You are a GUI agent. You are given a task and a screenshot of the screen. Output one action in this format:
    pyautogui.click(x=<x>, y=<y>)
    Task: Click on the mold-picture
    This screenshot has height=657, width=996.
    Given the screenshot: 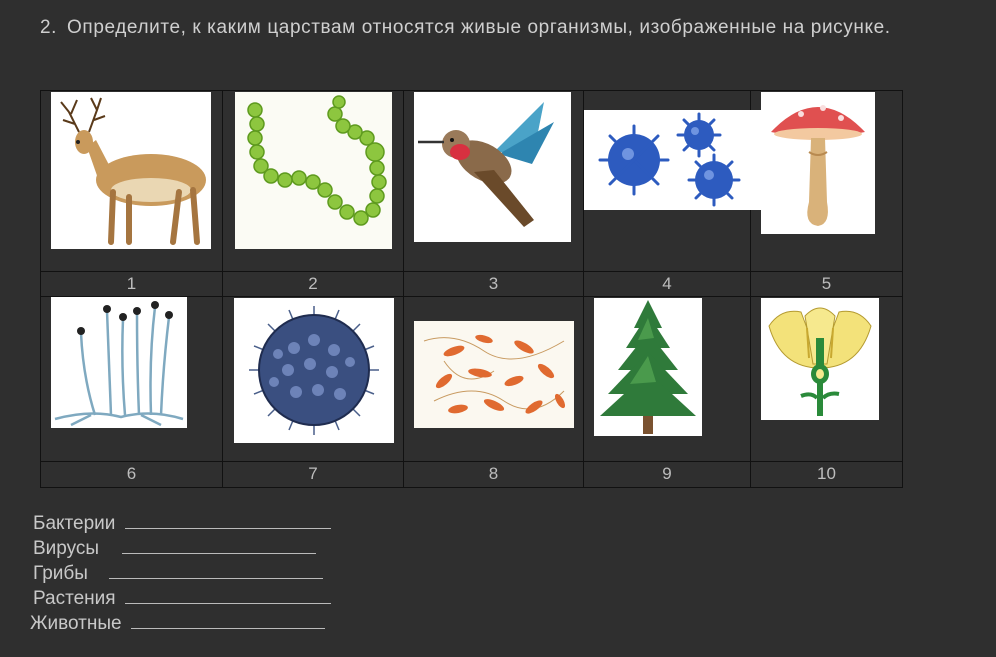 What is the action you would take?
    pyautogui.click(x=119, y=362)
    